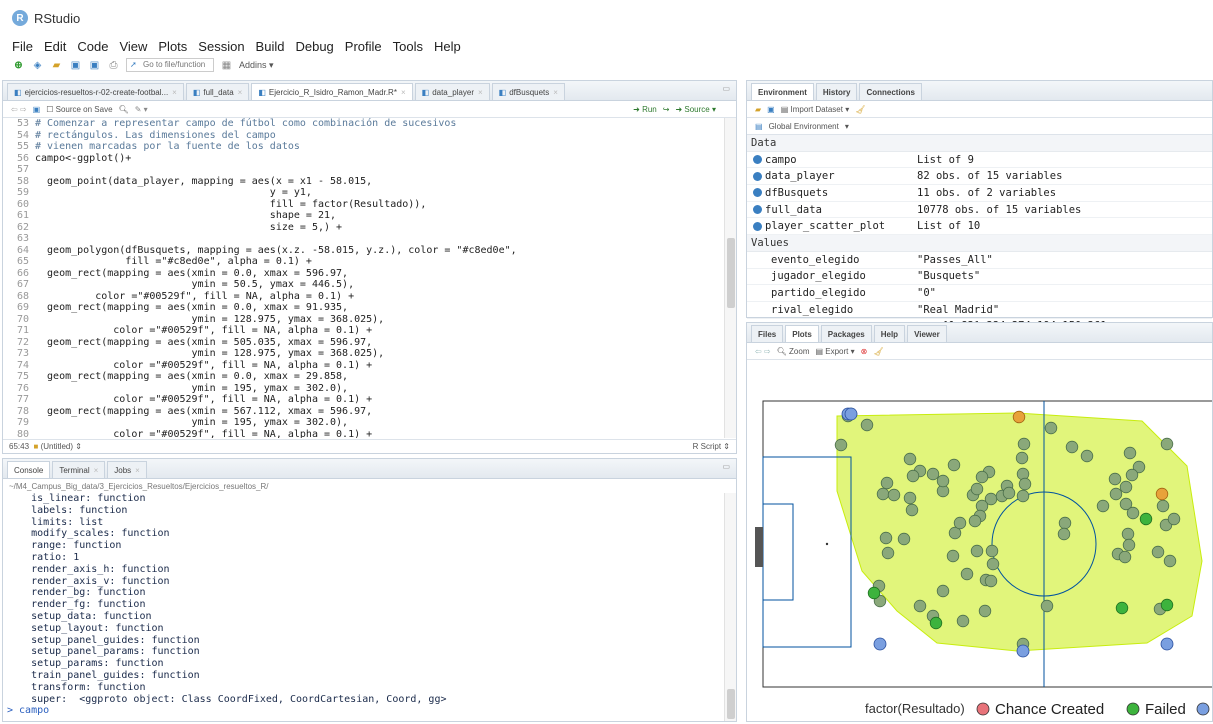 The image size is (1213, 724). I want to click on goto-file-input: ➚ Go to file/function, so click(170, 65).